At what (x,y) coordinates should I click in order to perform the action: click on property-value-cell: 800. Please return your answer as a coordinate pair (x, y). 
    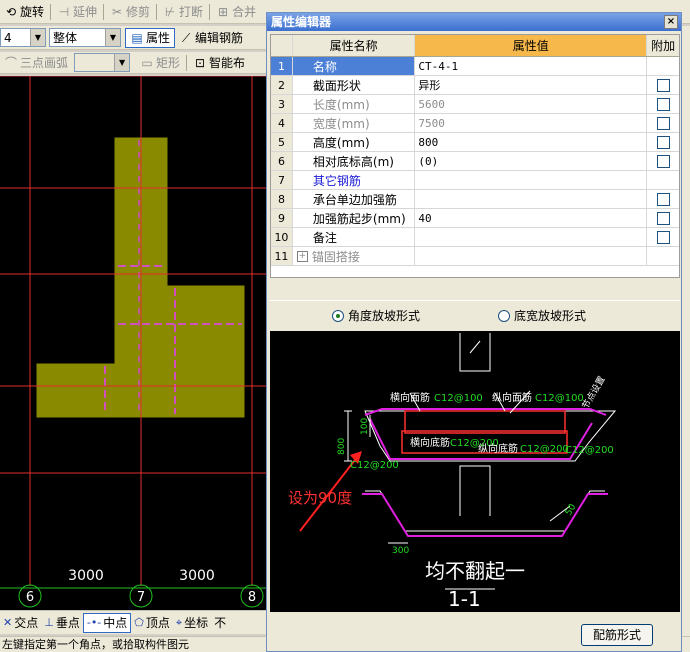
    Looking at the image, I should click on (531, 142).